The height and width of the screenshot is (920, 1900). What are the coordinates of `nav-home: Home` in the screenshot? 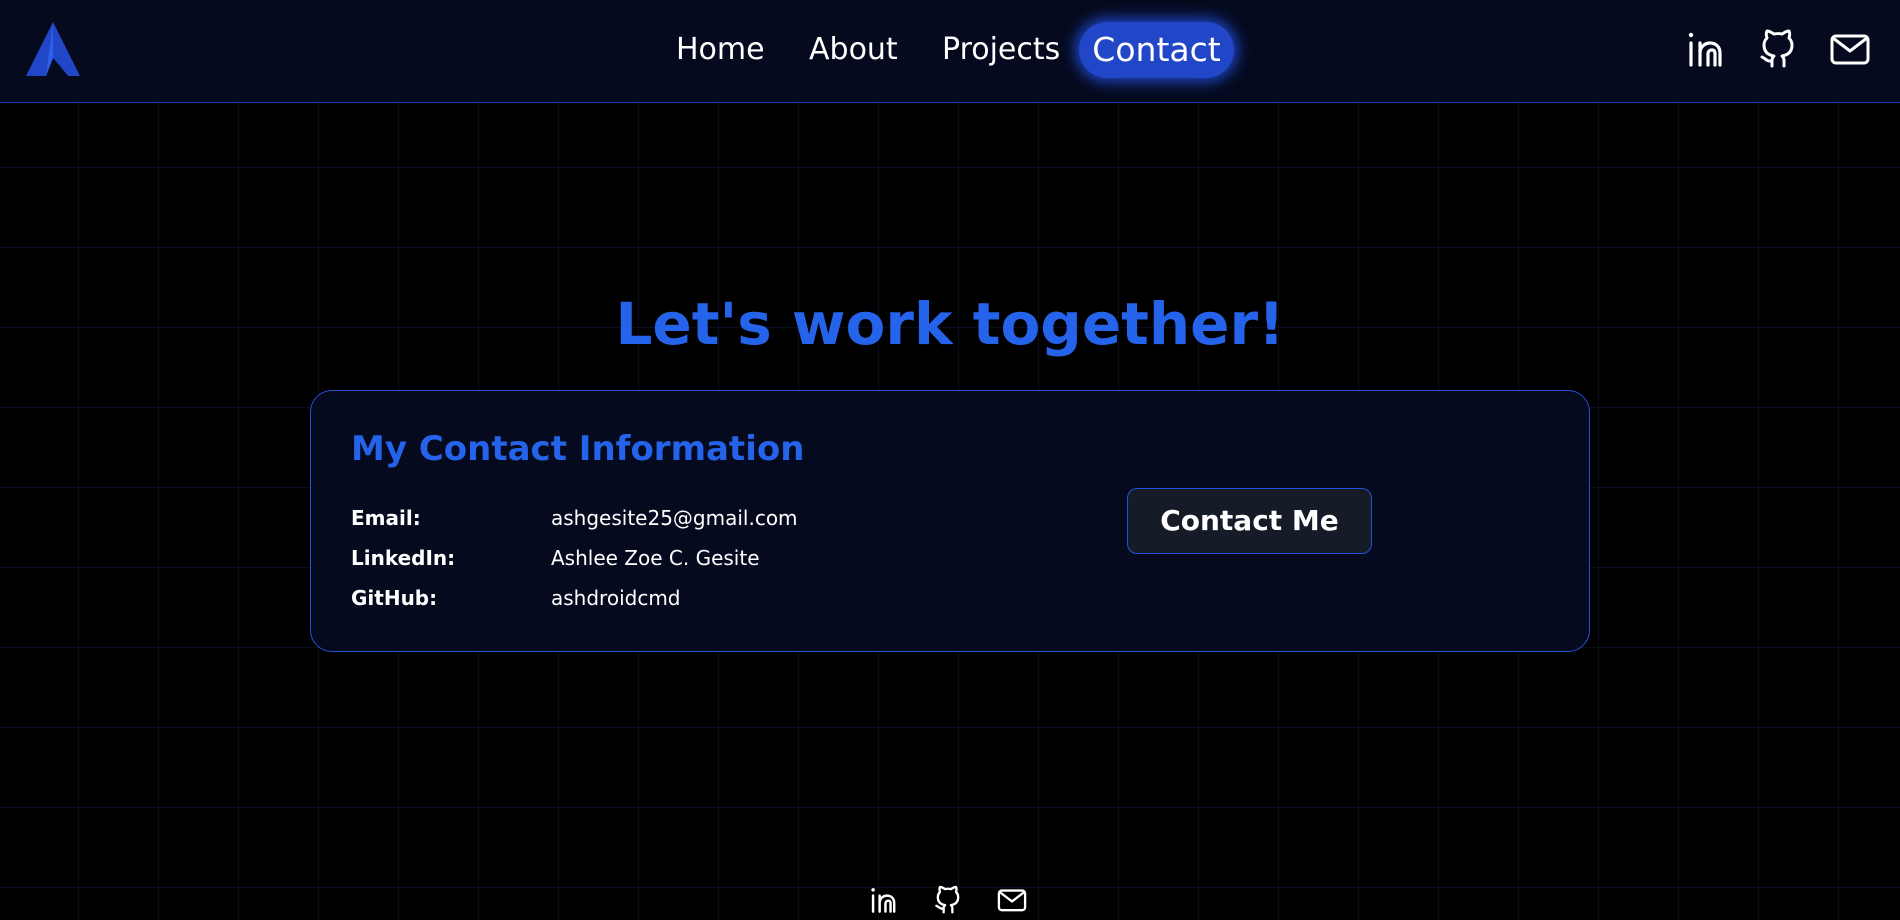 It's located at (720, 50).